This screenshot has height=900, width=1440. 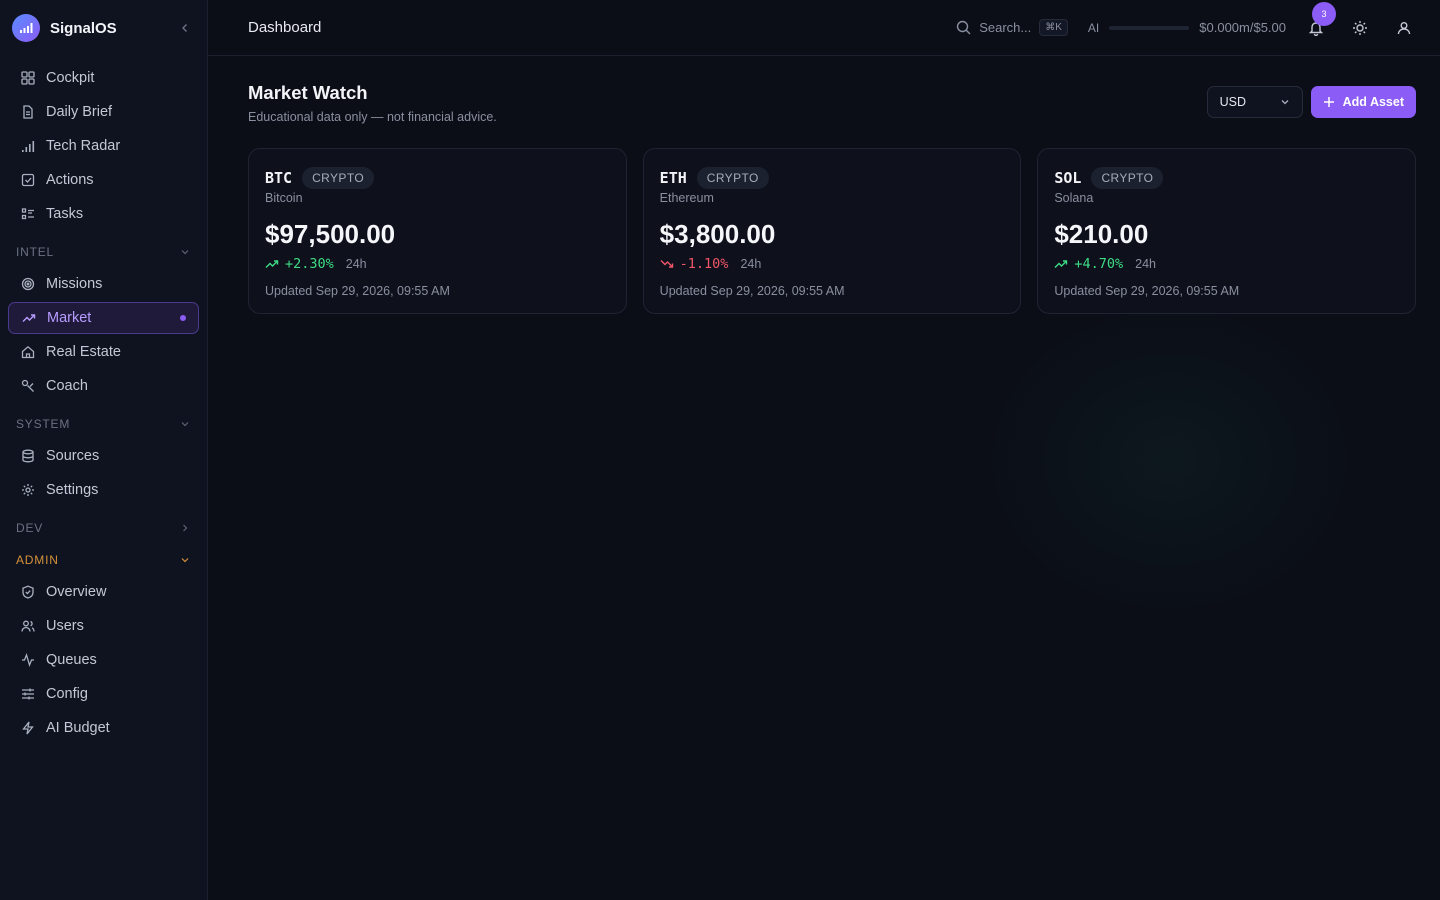 What do you see at coordinates (72, 490) in the screenshot?
I see `sidebar-item-label: Settings` at bounding box center [72, 490].